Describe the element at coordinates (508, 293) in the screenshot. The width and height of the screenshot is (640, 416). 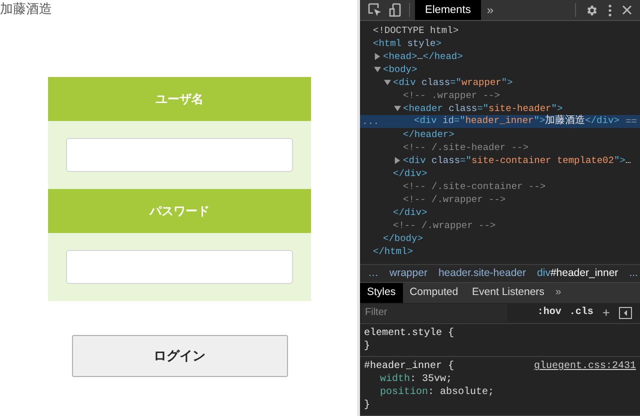
I see `styles-tab: Event Listeners` at that location.